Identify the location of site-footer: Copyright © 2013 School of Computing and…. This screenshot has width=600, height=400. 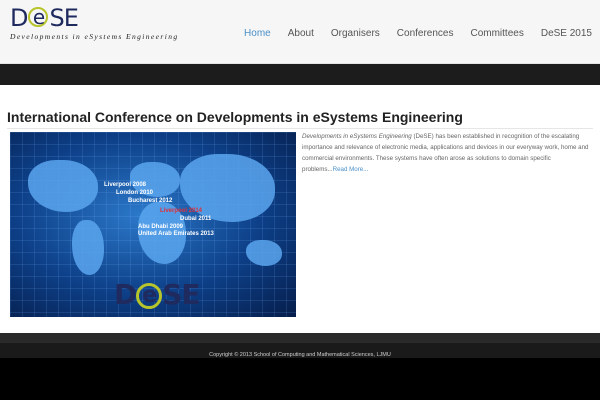
(300, 350).